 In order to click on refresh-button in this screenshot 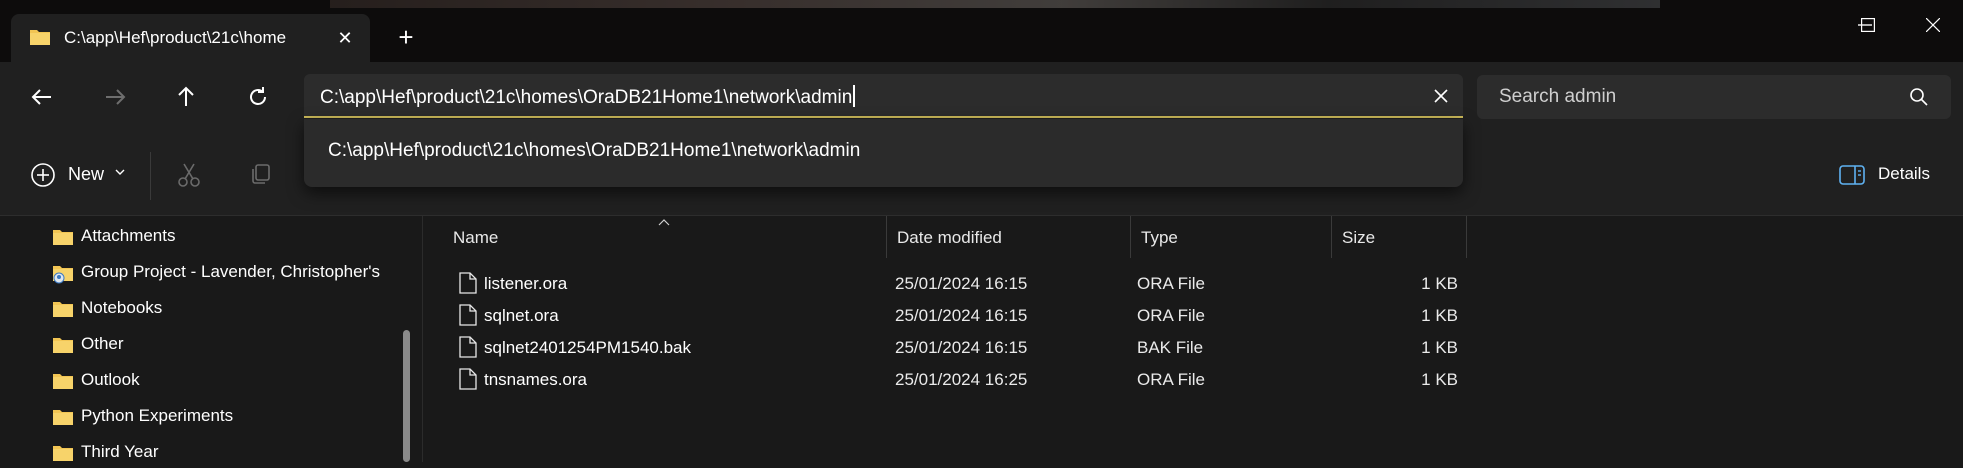, I will do `click(258, 97)`.